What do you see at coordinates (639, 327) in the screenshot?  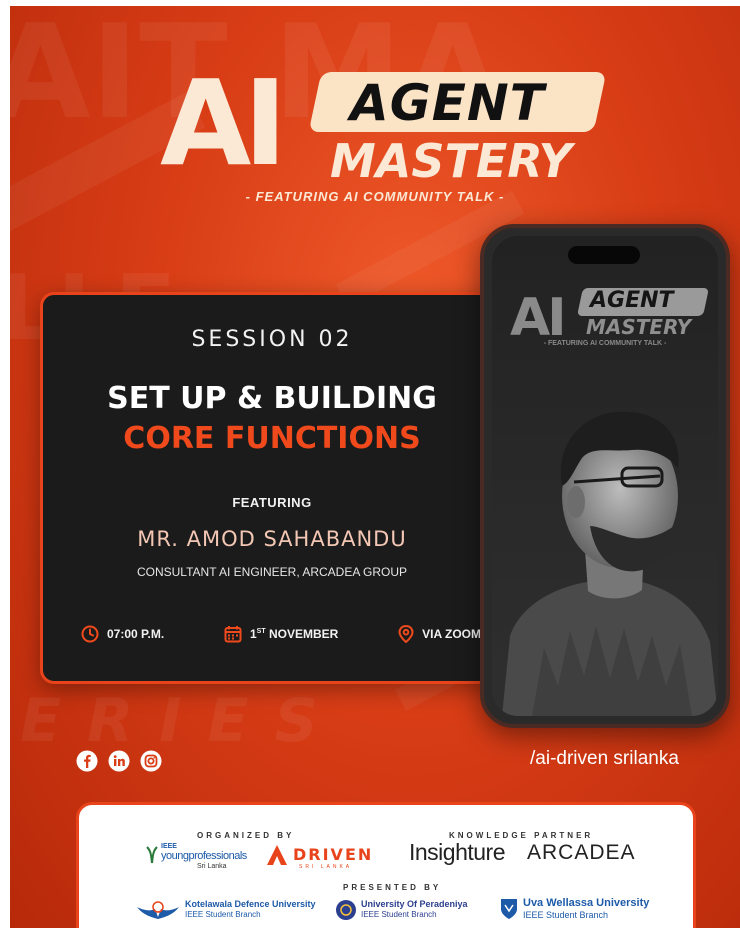 I see `phone-title-mastery: MASTERY` at bounding box center [639, 327].